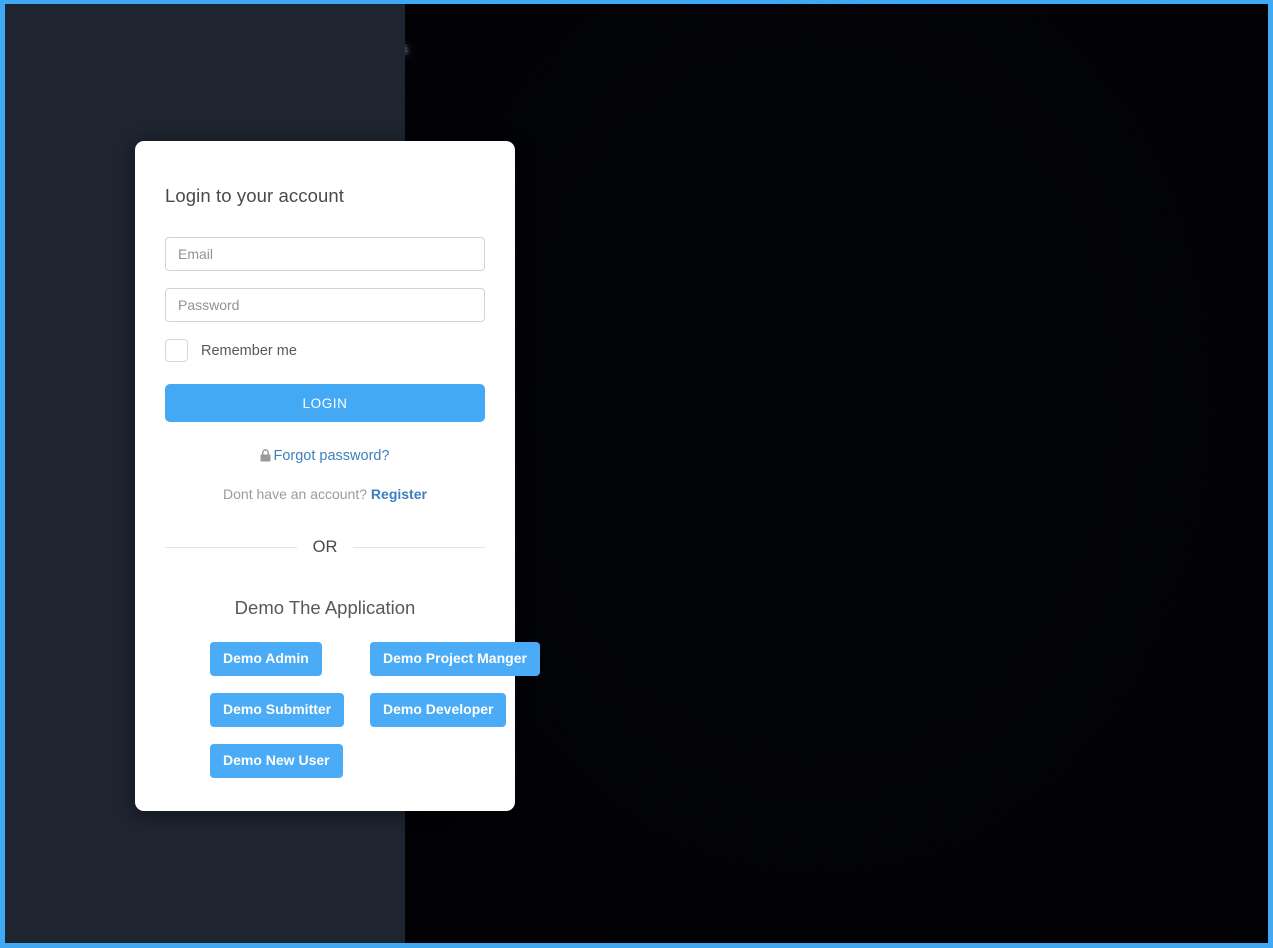 The width and height of the screenshot is (1273, 948). What do you see at coordinates (325, 607) in the screenshot?
I see `demo-heading: Demo The Application` at bounding box center [325, 607].